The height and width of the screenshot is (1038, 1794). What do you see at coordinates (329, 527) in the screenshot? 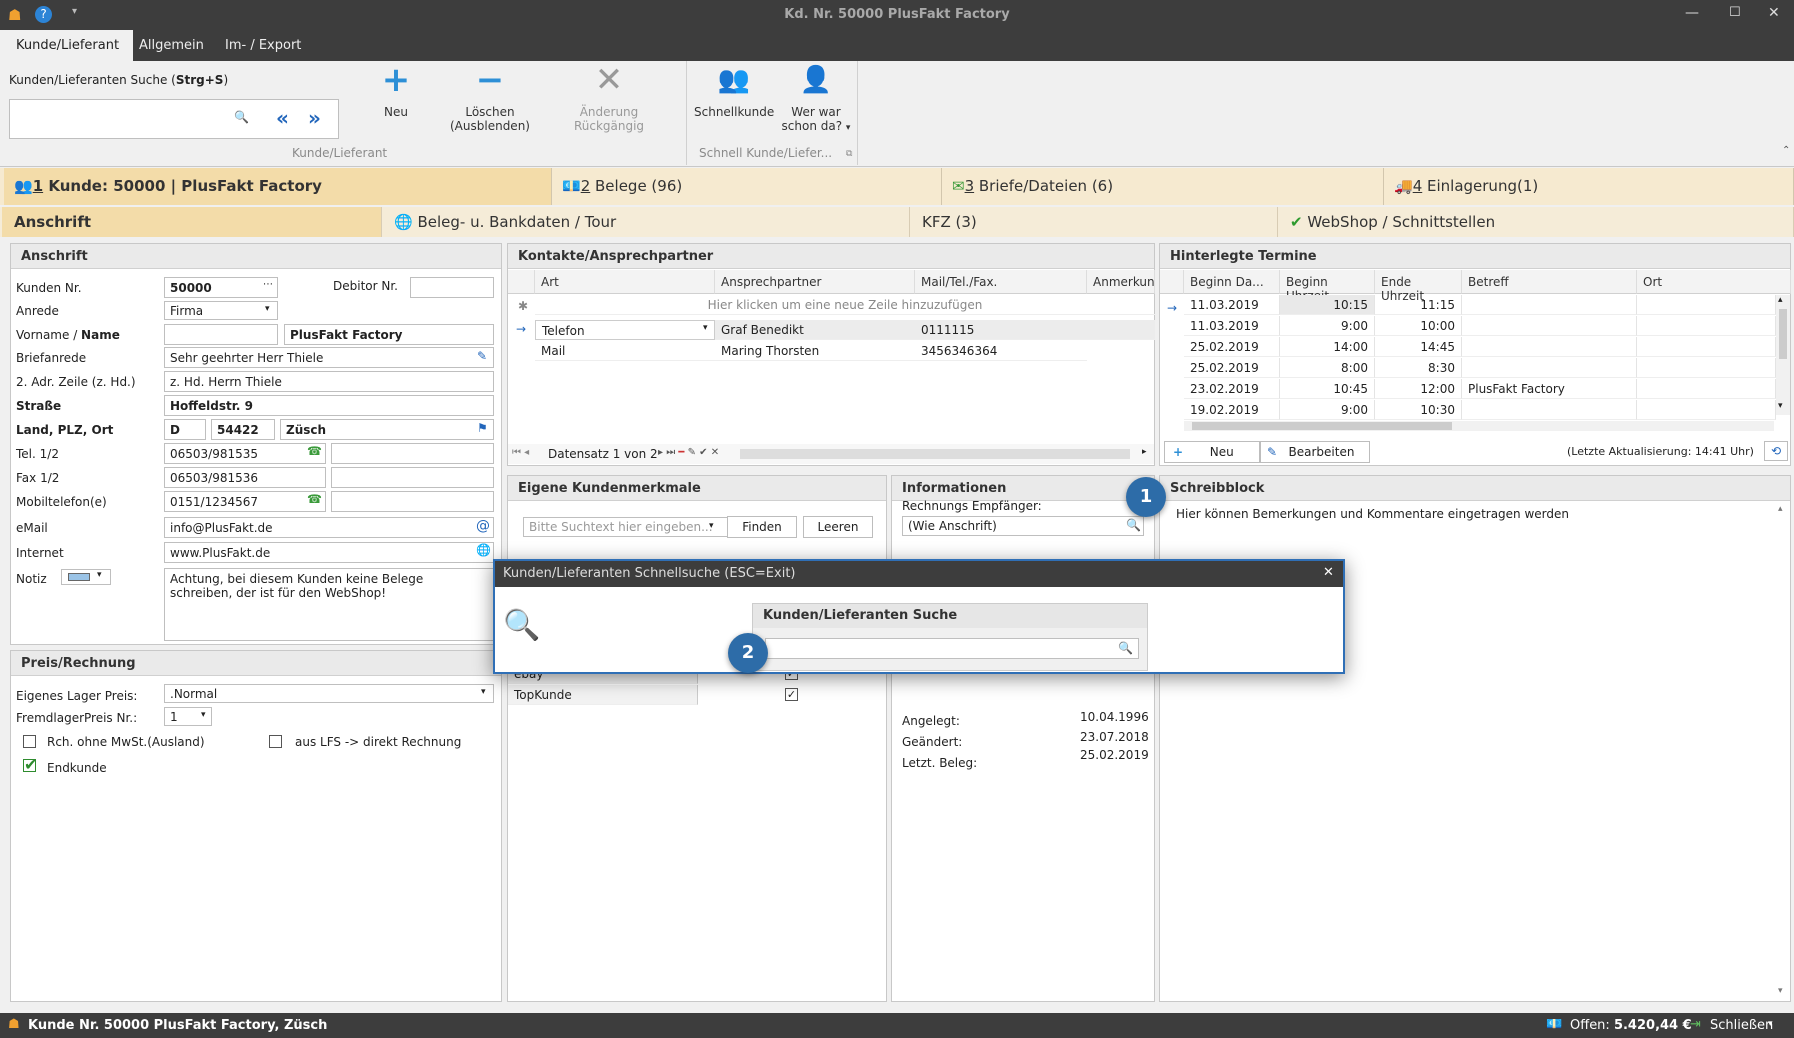
I see `email-input: info@PlusFakt.de` at bounding box center [329, 527].